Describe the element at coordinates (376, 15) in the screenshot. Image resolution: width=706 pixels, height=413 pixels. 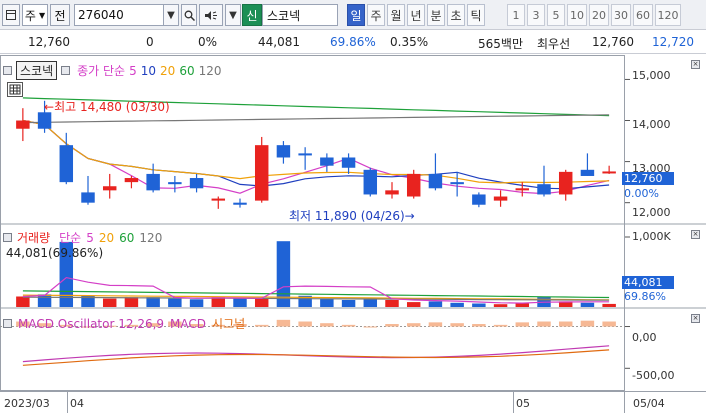
I see `period-week-button: 주` at that location.